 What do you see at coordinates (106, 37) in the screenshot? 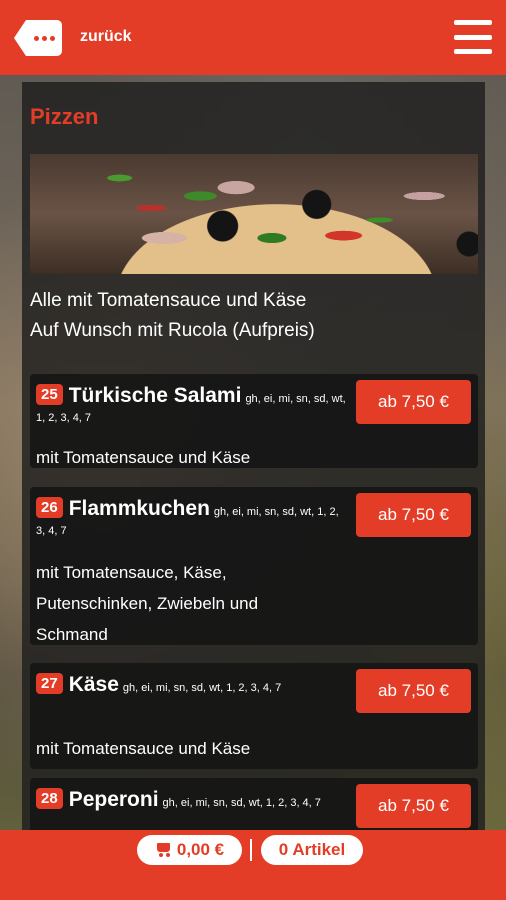
I see `back-label: zurück` at bounding box center [106, 37].